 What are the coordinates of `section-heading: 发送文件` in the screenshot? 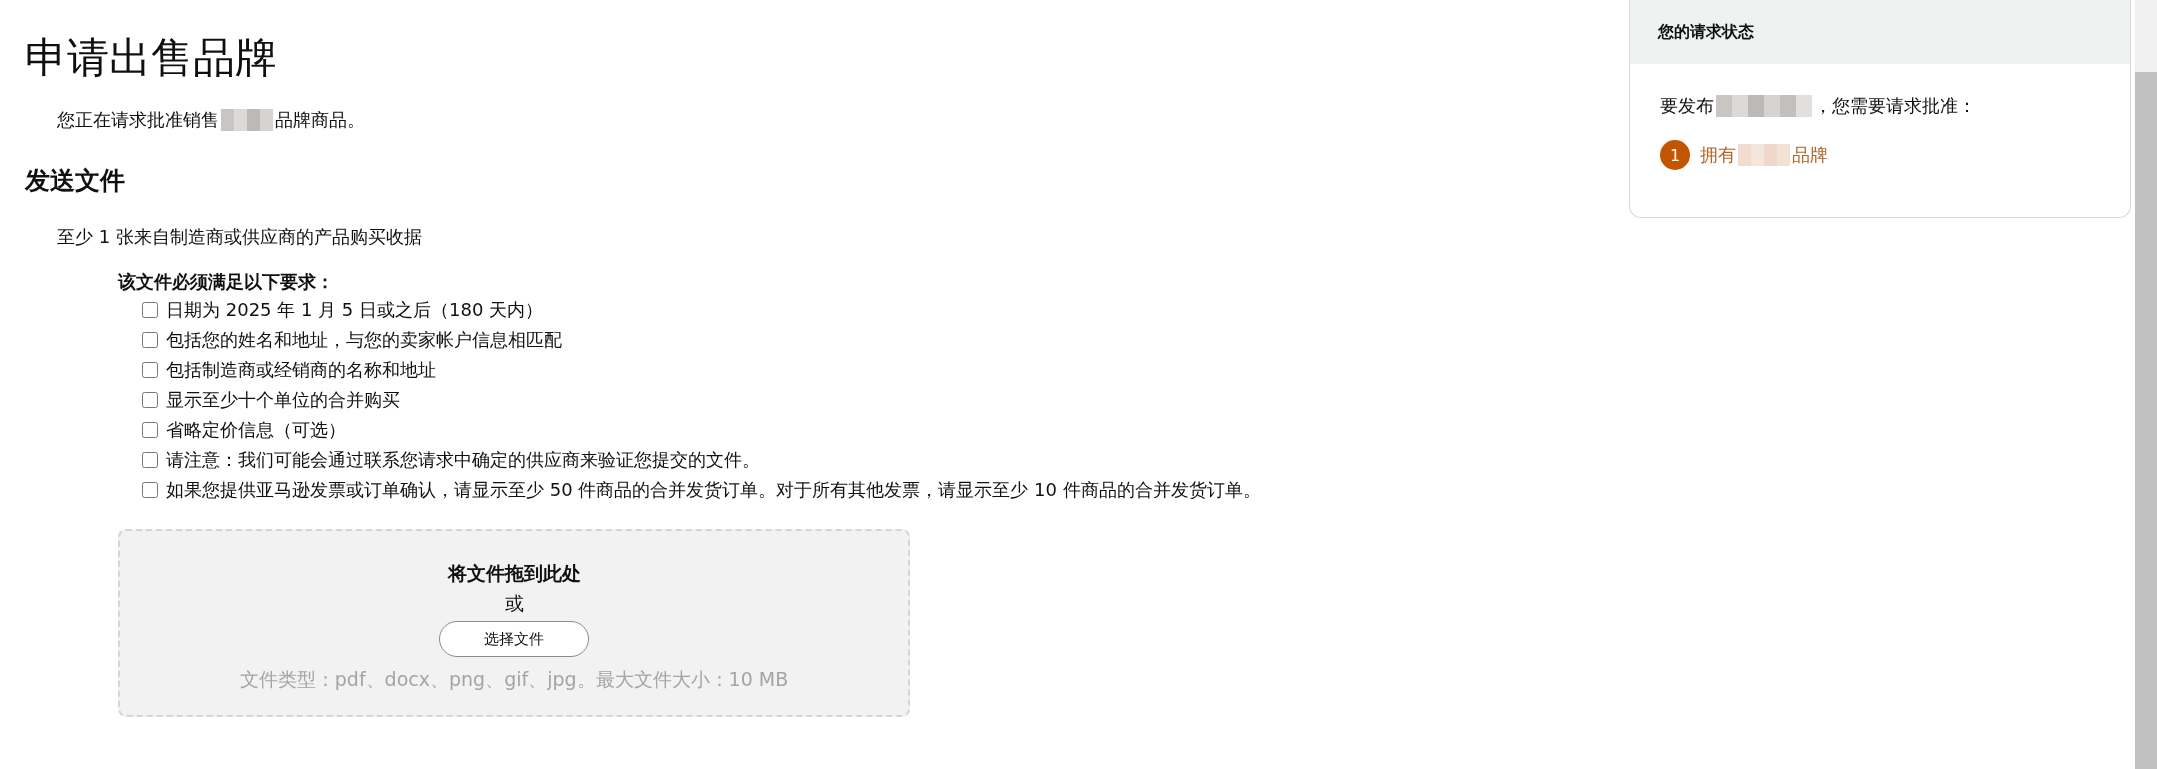 It's located at (75, 181).